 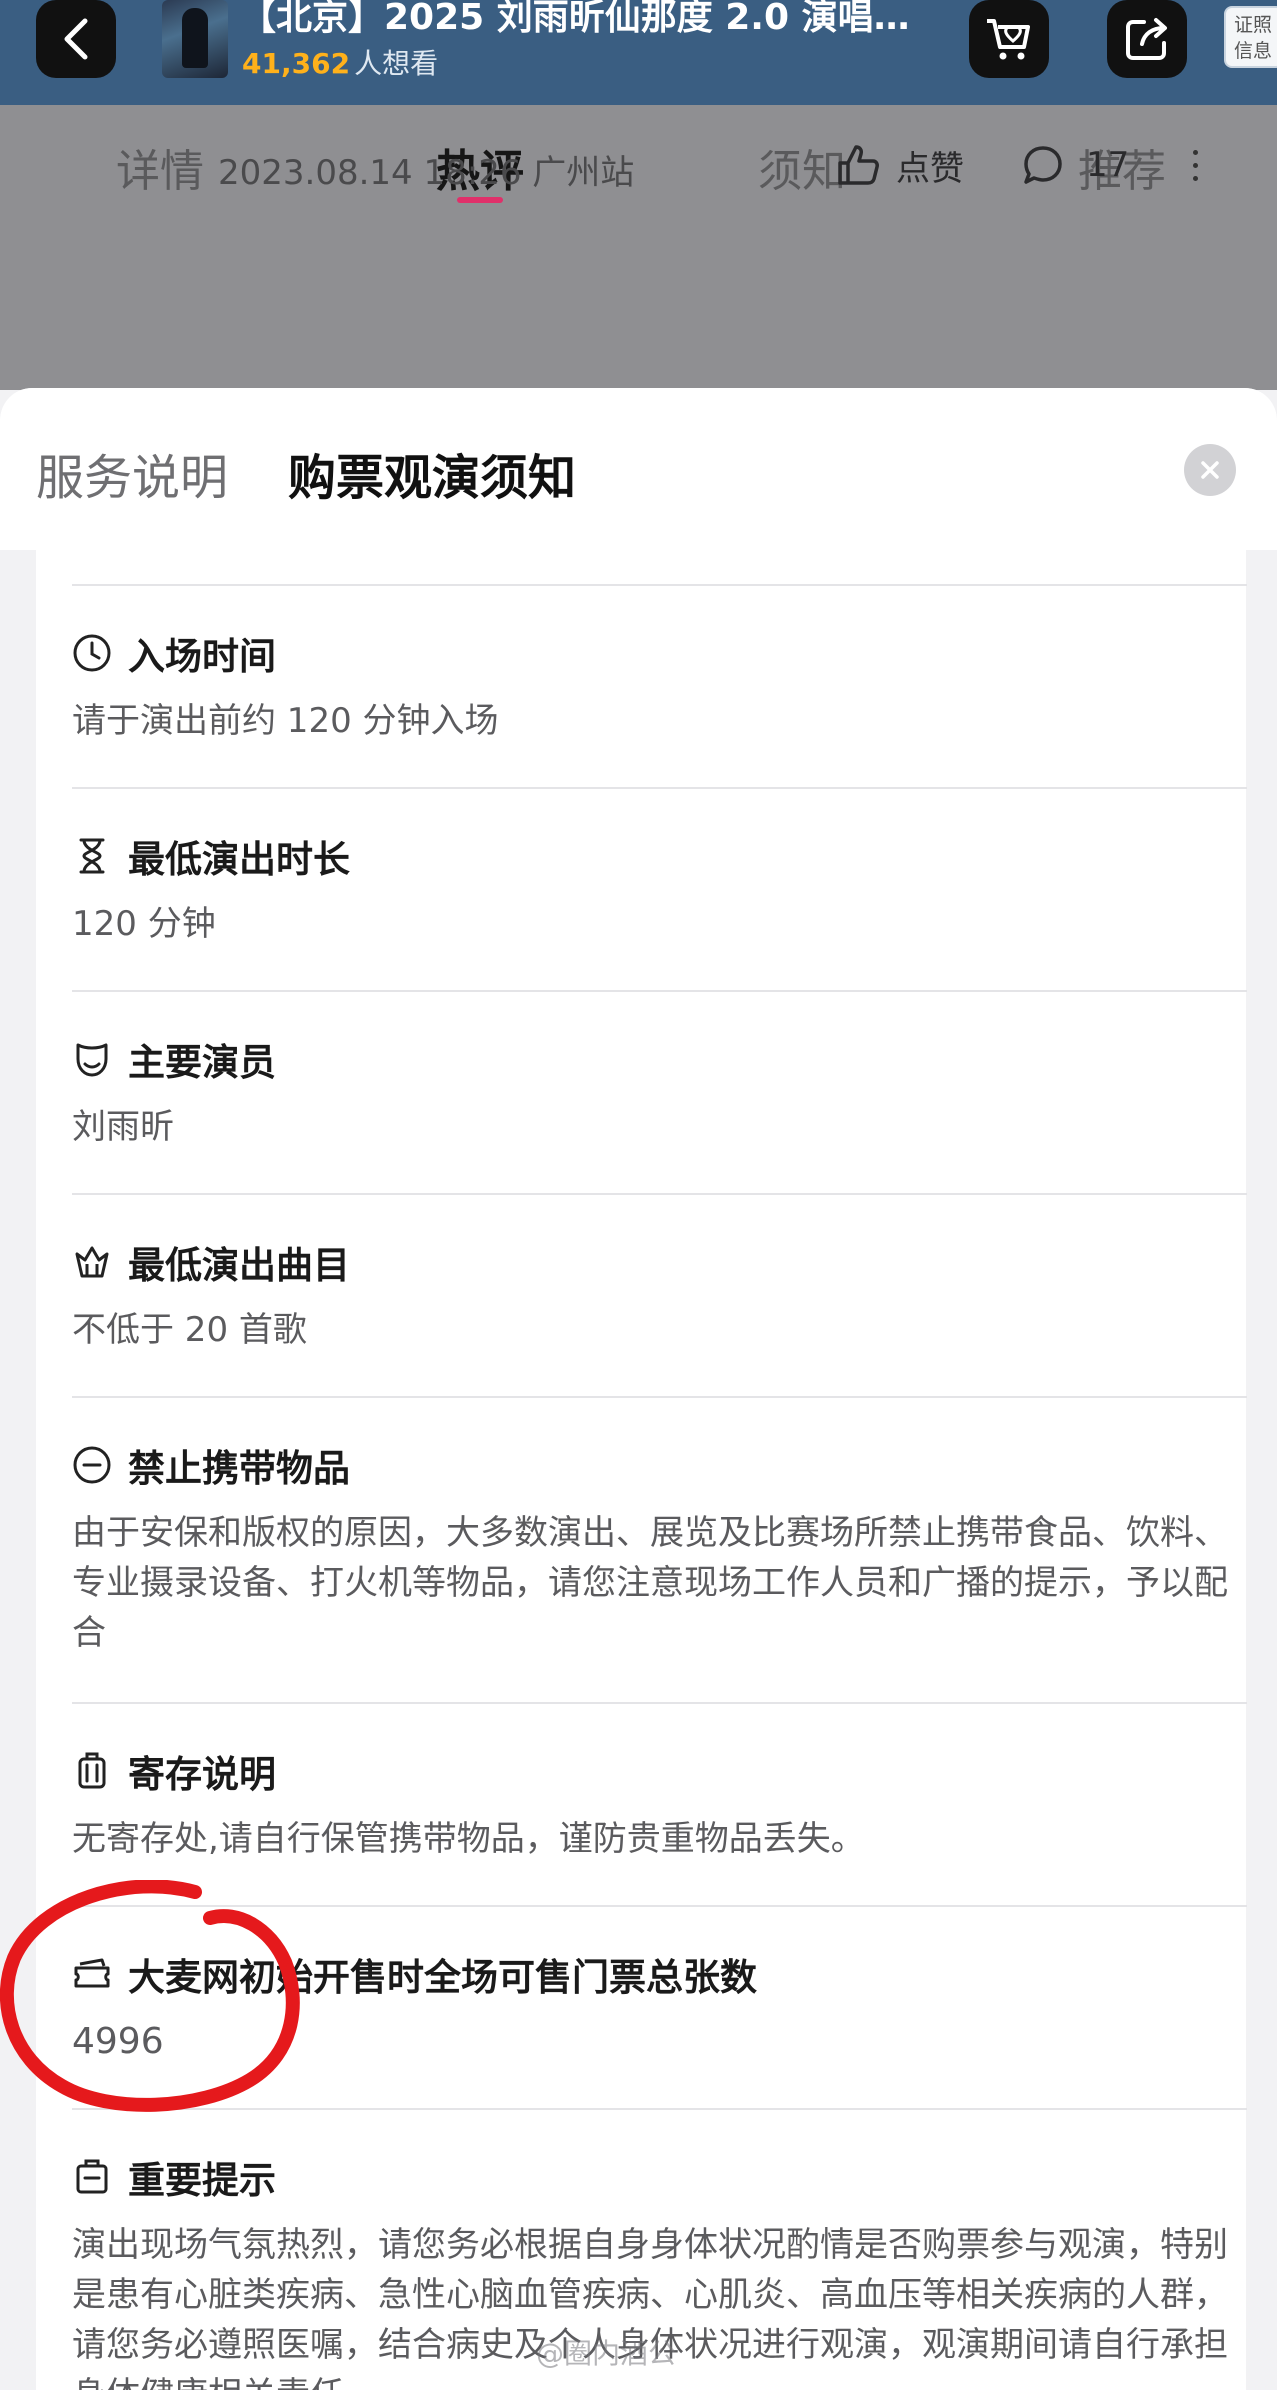 What do you see at coordinates (92, 653) in the screenshot?
I see `clock-icon` at bounding box center [92, 653].